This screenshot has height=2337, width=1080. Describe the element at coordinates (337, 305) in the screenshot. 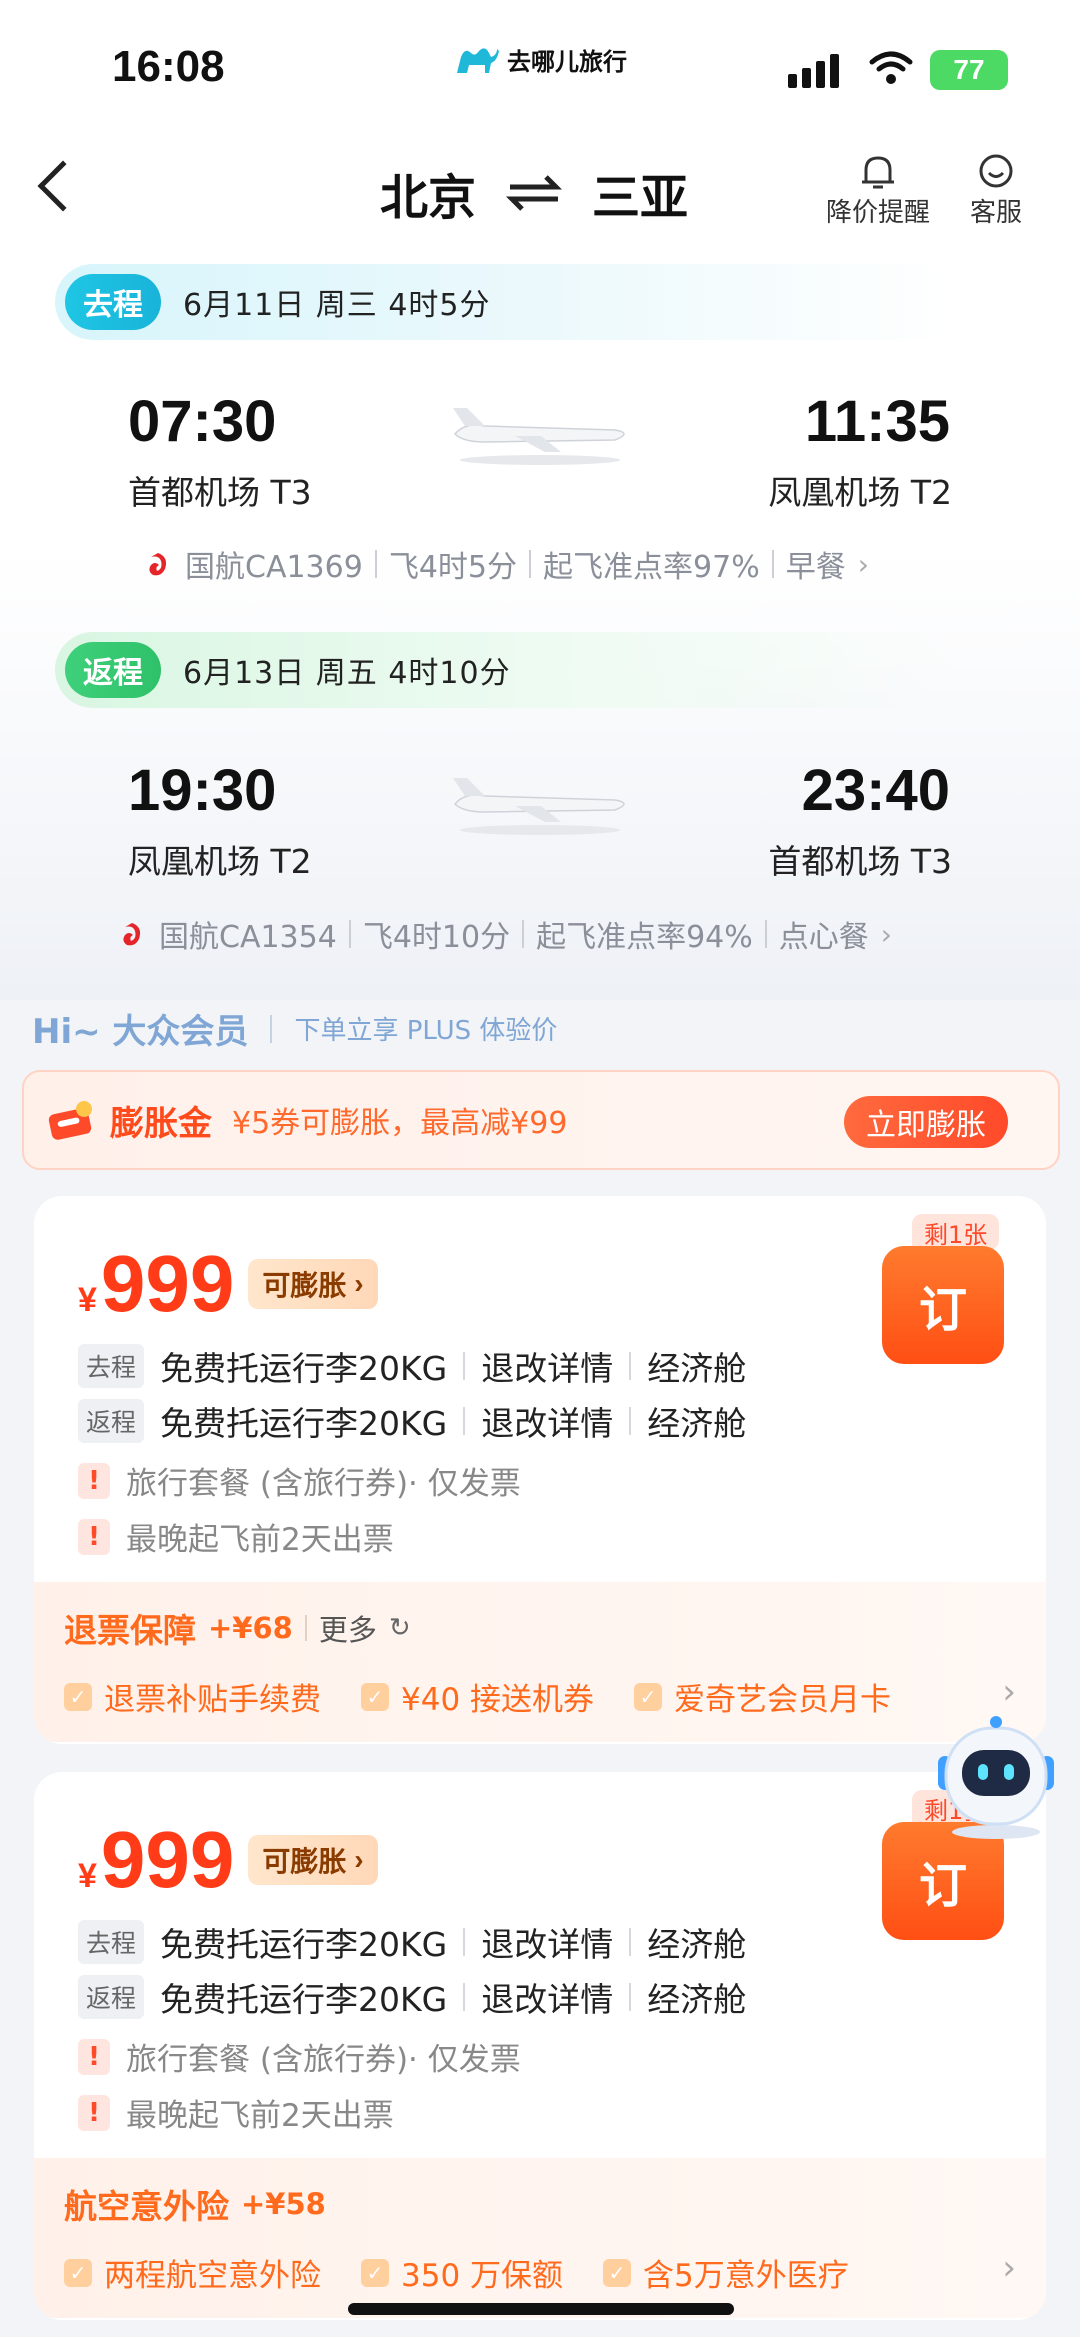

I see `outbound-date: 6月11日 周三 4时5分` at that location.